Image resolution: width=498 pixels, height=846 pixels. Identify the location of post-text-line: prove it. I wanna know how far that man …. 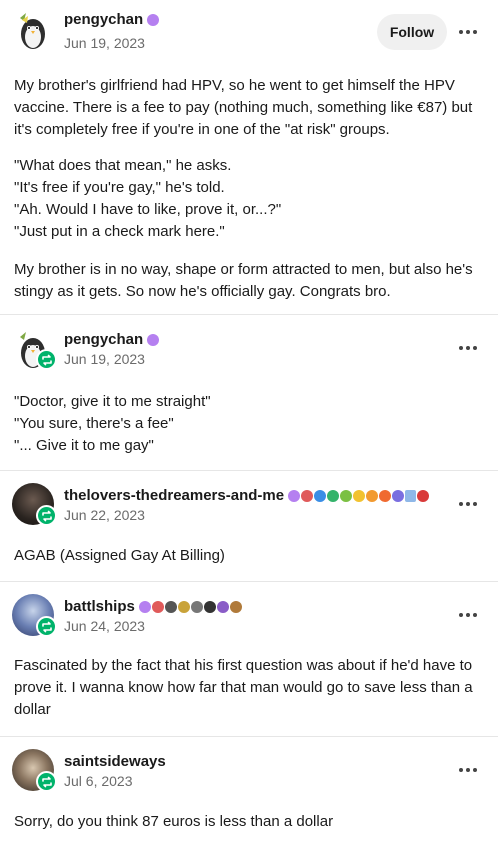
(243, 687).